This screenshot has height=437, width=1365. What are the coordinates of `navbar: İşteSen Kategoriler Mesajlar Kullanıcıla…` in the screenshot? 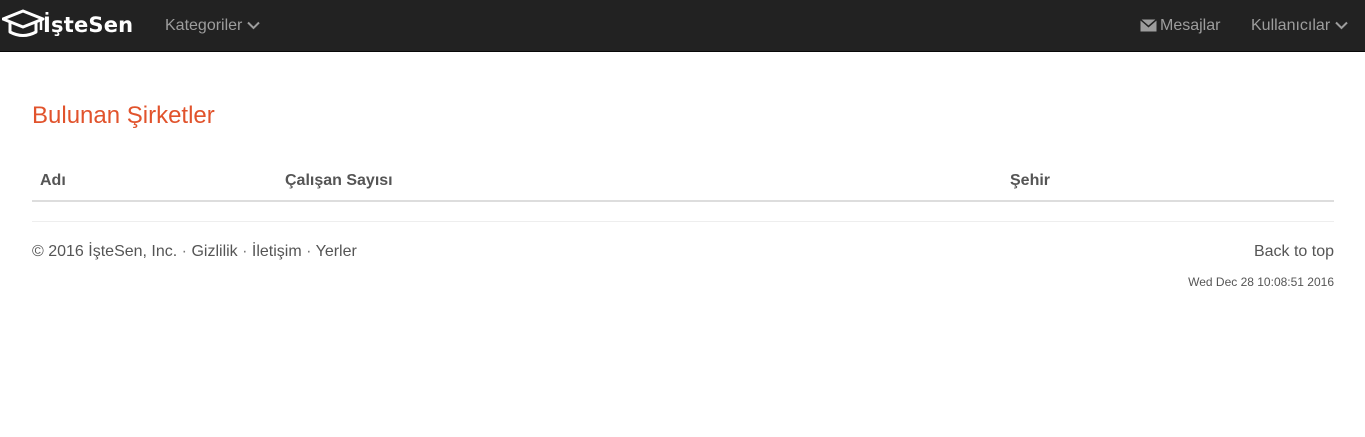 It's located at (682, 26).